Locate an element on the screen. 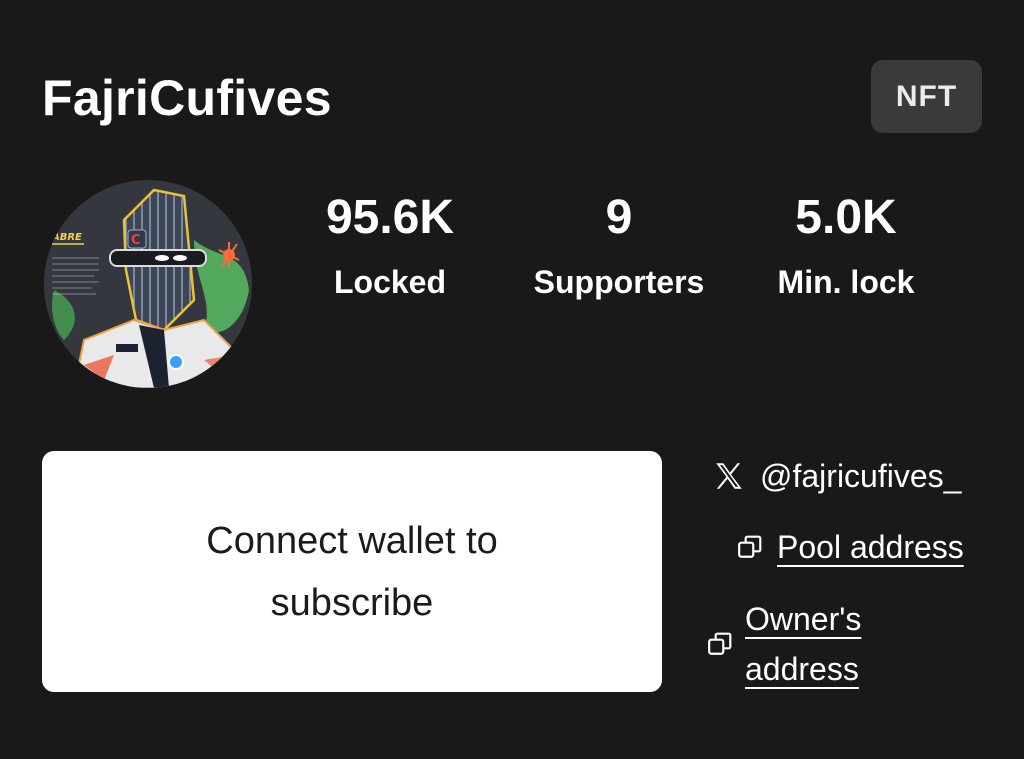 The height and width of the screenshot is (759, 1024). avatar-tag-text: ABRE is located at coordinates (66, 237).